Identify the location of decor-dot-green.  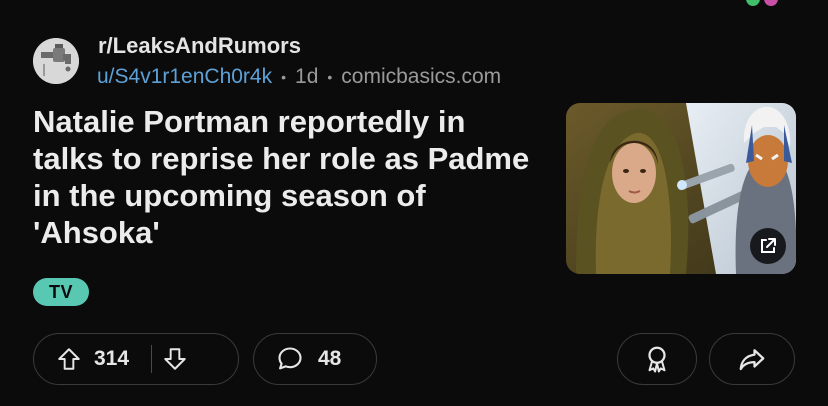
(753, 3).